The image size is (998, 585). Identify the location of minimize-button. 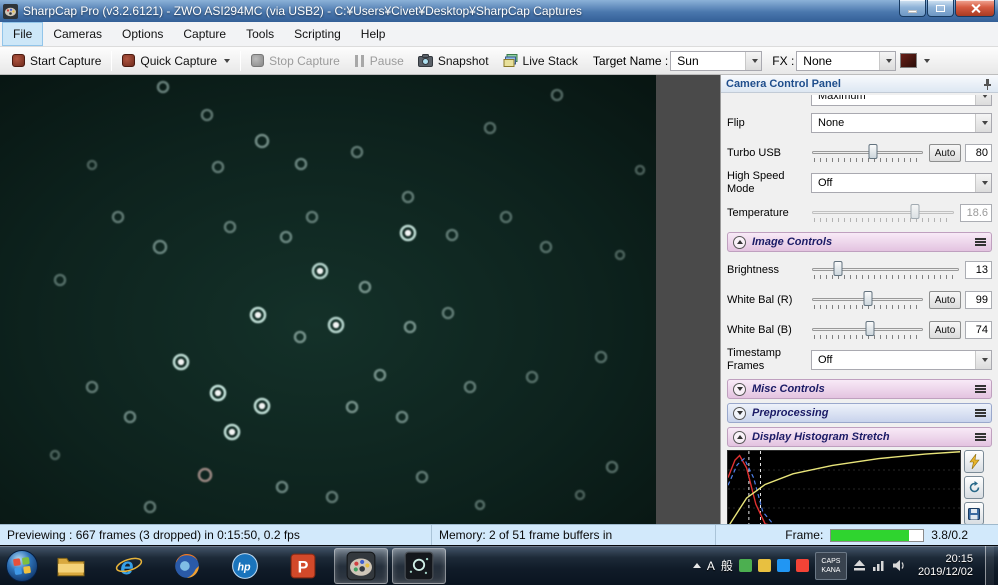
(912, 8).